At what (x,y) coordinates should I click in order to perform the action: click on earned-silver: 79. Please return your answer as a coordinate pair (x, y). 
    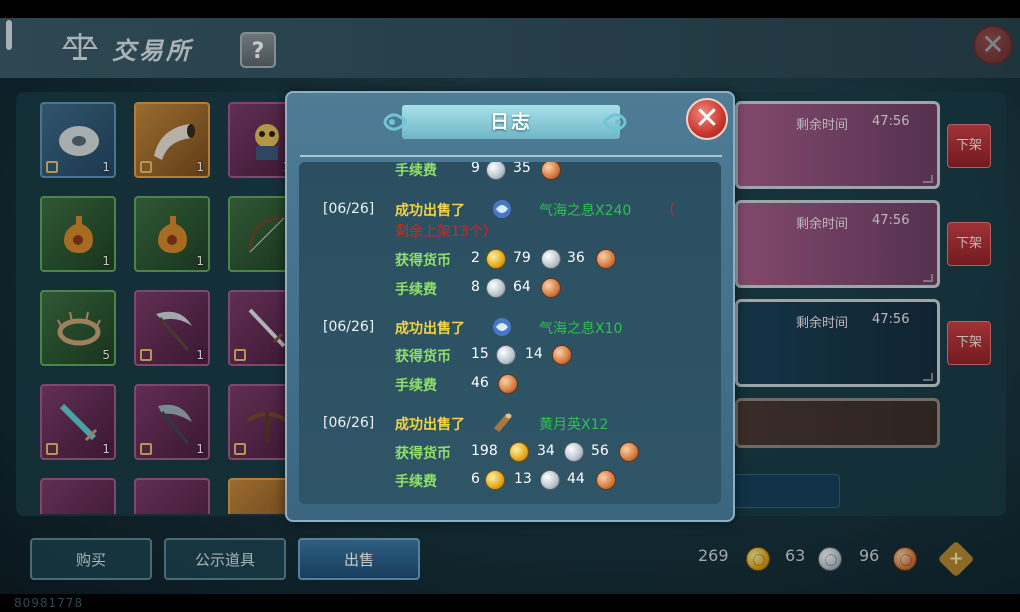
    Looking at the image, I should click on (522, 258).